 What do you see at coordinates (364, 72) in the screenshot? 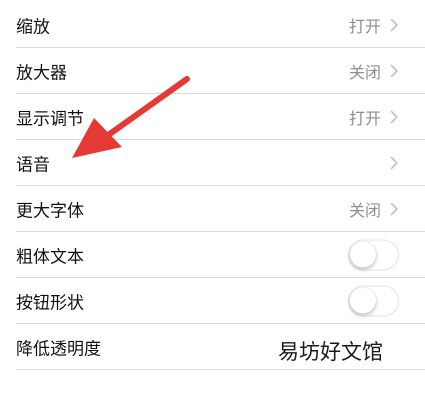
I see `row-magnifier-value: 关闭` at bounding box center [364, 72].